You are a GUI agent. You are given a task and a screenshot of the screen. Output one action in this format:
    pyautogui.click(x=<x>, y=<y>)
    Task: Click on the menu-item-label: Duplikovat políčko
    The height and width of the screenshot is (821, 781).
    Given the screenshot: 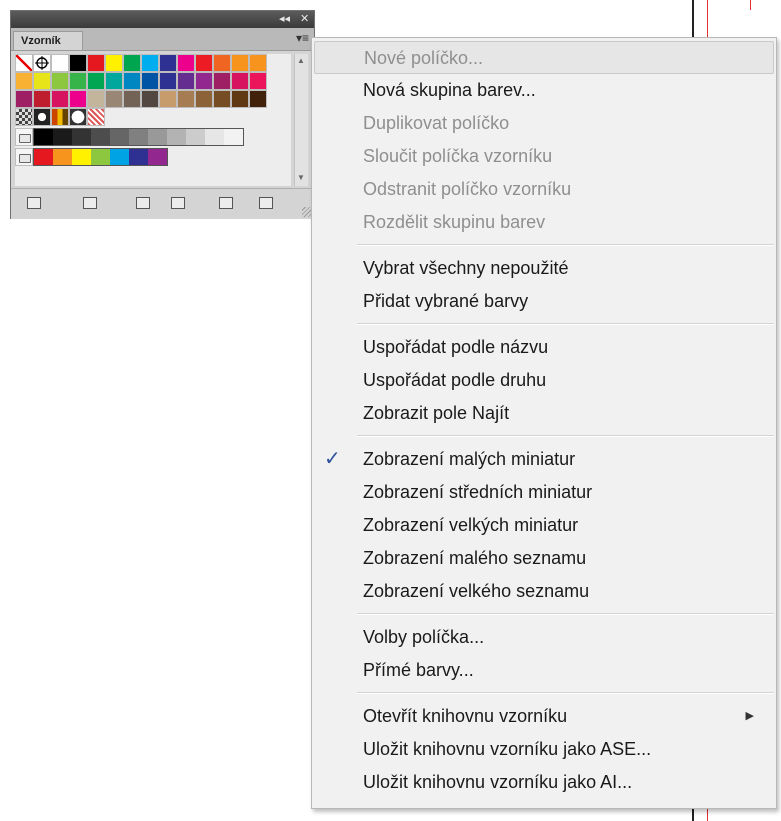 What is the action you would take?
    pyautogui.click(x=436, y=123)
    